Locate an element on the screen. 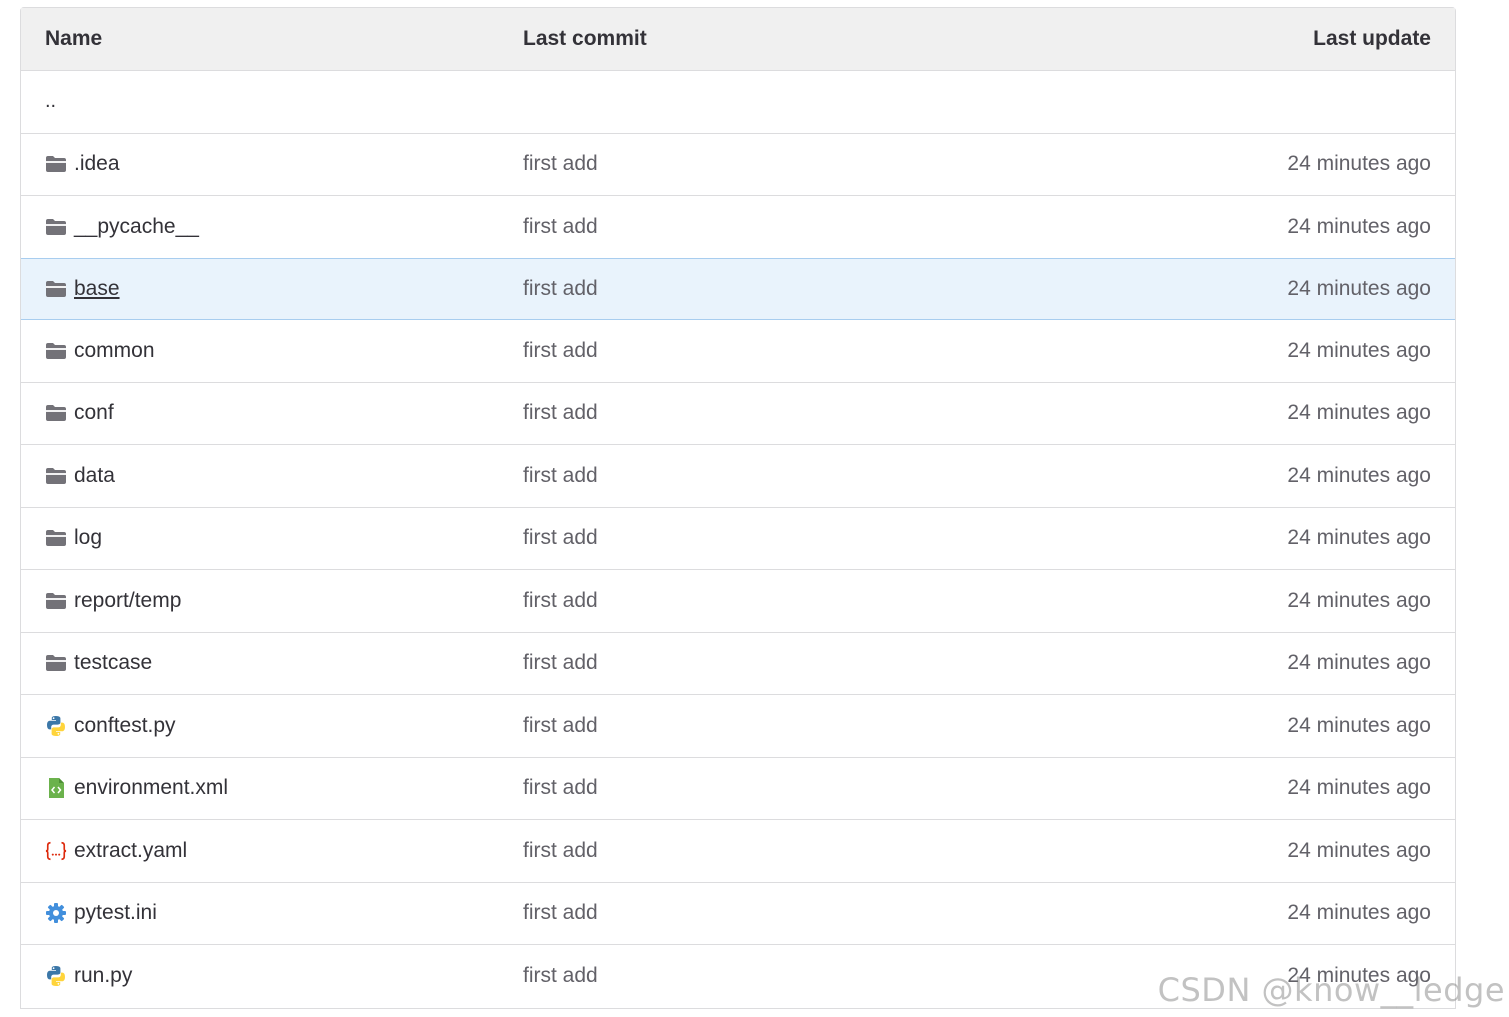  file-name-cell: common is located at coordinates (100, 351).